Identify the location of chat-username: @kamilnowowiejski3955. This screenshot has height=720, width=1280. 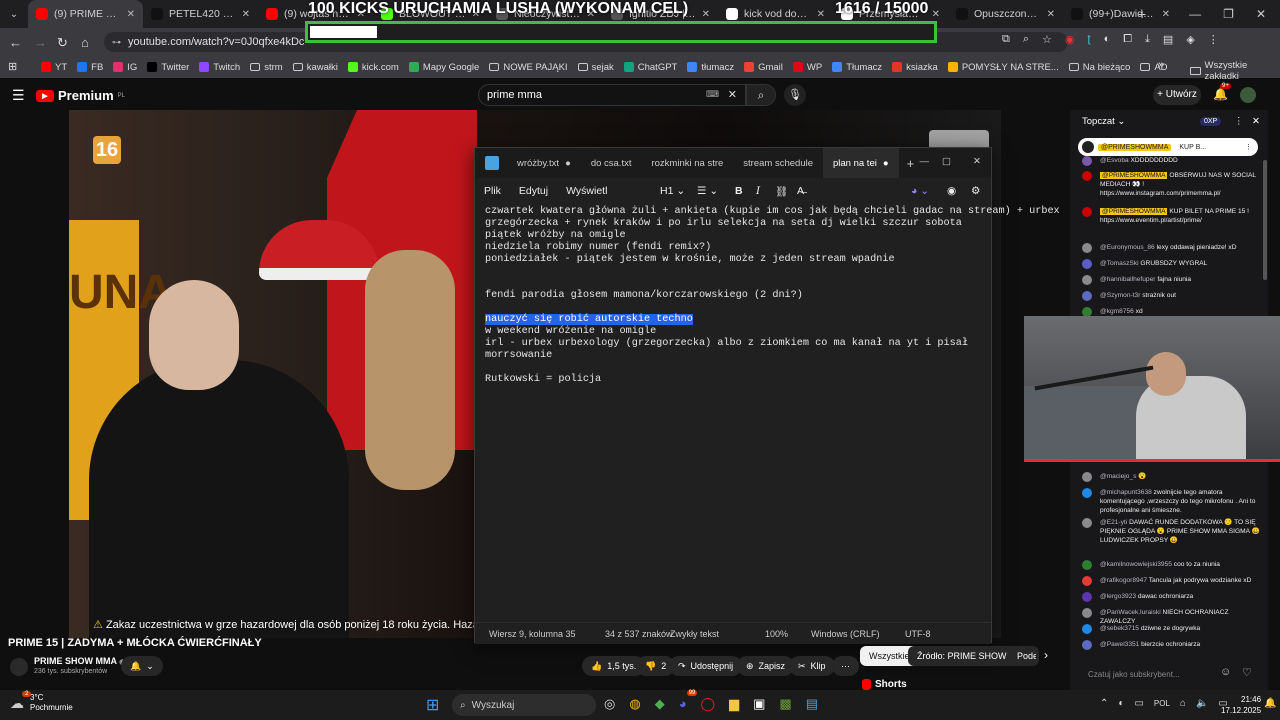
(1136, 564).